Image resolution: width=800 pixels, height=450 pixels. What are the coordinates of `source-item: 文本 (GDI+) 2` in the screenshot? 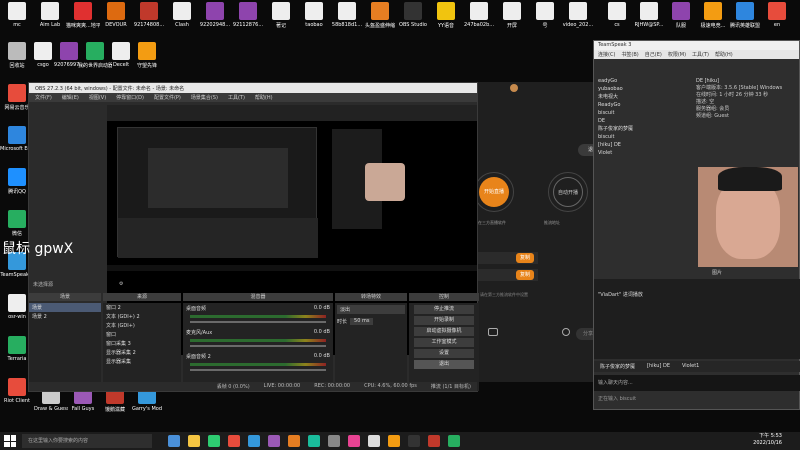 It's located at (142, 316).